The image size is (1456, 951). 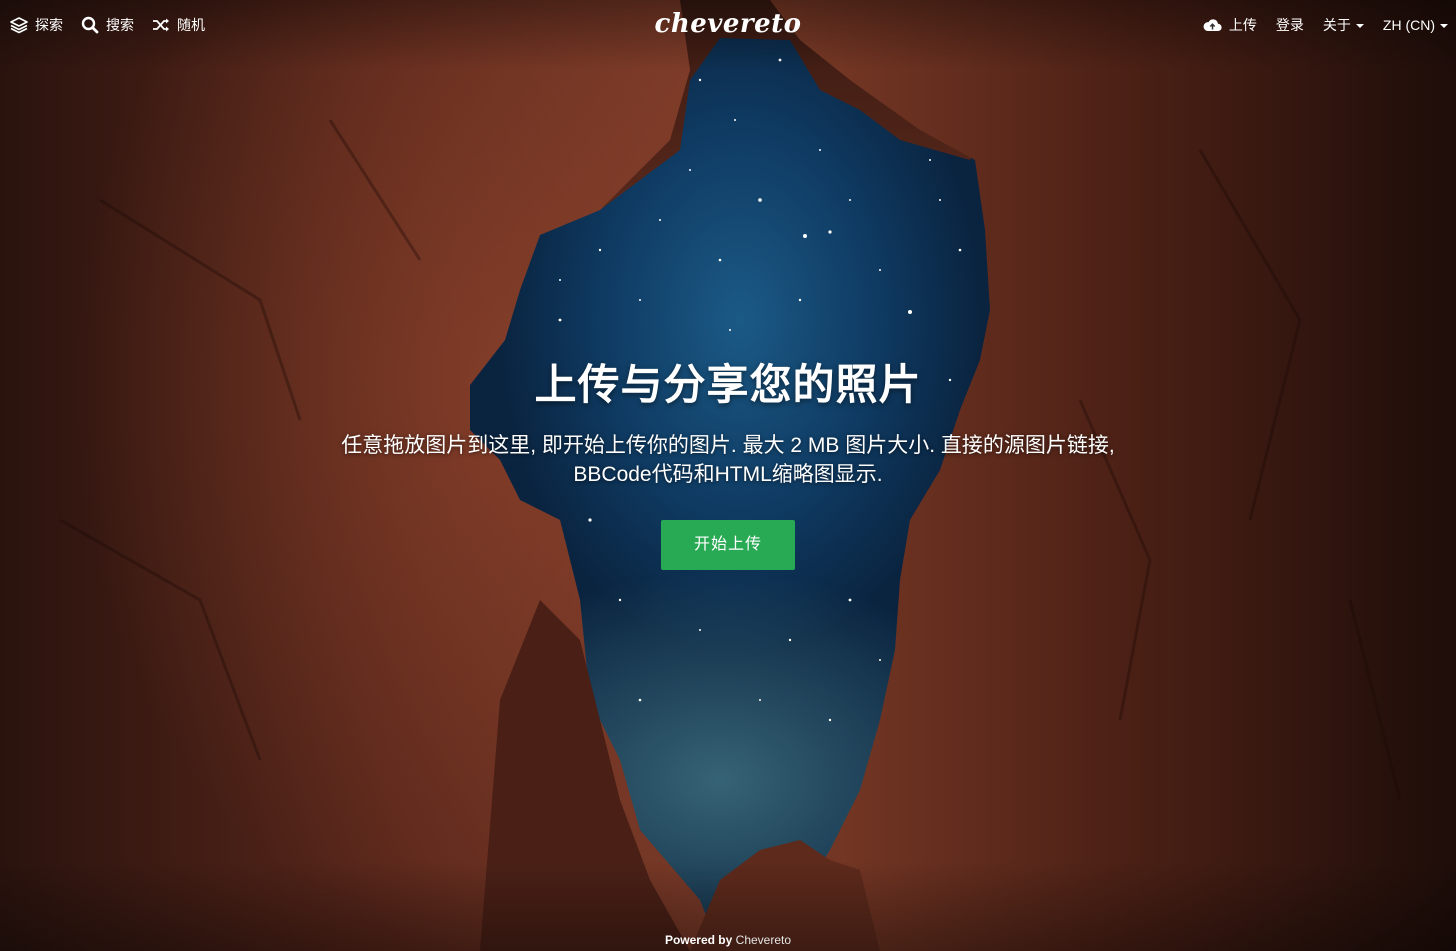 What do you see at coordinates (728, 545) in the screenshot?
I see `start-upload-button: 开始上传` at bounding box center [728, 545].